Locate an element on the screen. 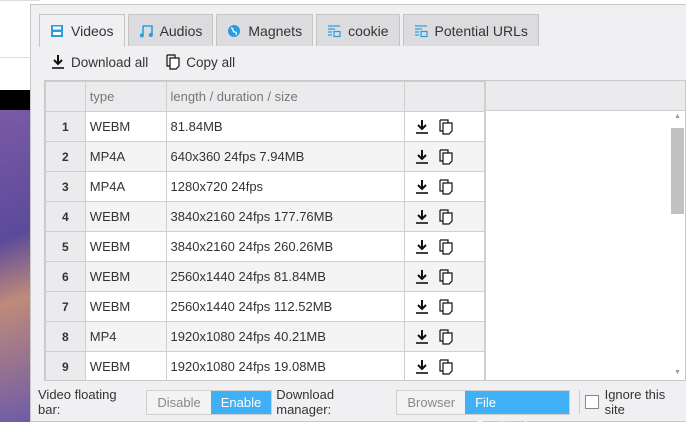  floating-bar-label: Video floating bar: is located at coordinates (77, 402).